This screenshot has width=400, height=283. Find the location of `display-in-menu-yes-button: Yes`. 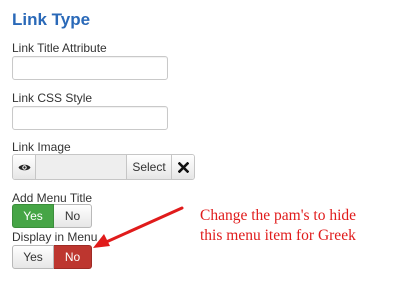

display-in-menu-yes-button: Yes is located at coordinates (33, 257).